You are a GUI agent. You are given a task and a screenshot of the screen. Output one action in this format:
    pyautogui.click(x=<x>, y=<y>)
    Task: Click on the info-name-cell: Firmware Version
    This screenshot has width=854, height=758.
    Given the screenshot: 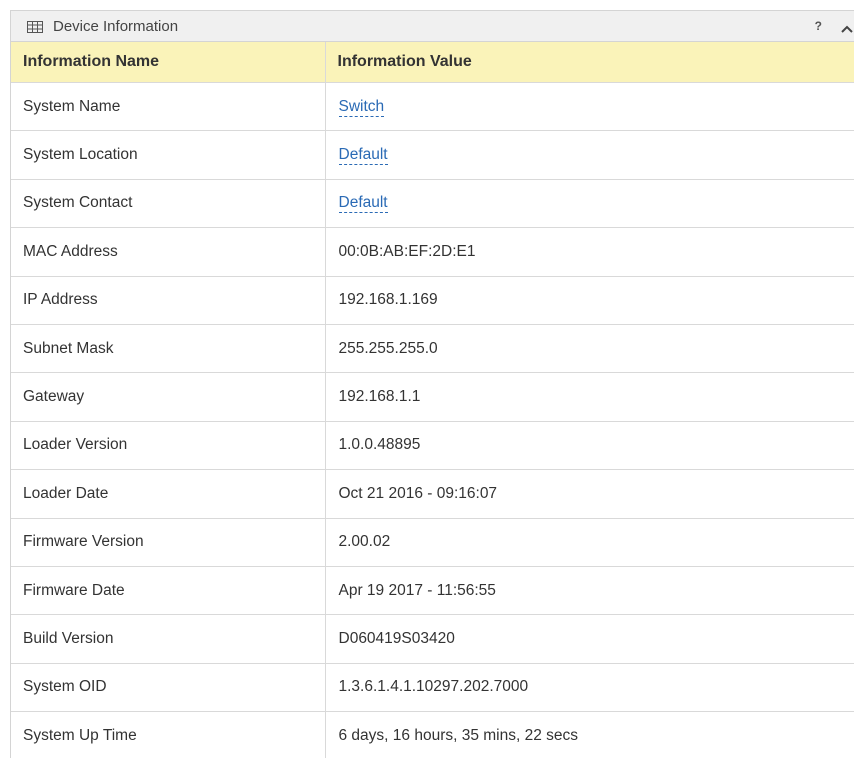 What is the action you would take?
    pyautogui.click(x=168, y=542)
    